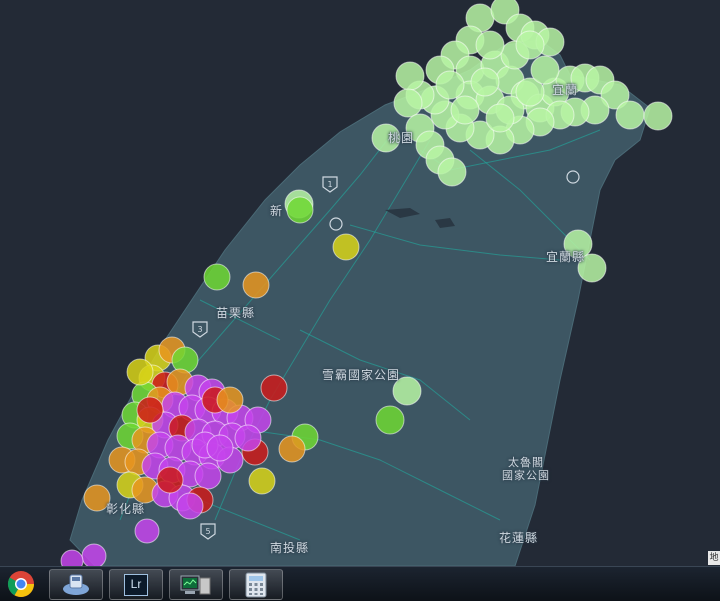  I want to click on place-label-yilan-top: 宜蘭, so click(565, 90).